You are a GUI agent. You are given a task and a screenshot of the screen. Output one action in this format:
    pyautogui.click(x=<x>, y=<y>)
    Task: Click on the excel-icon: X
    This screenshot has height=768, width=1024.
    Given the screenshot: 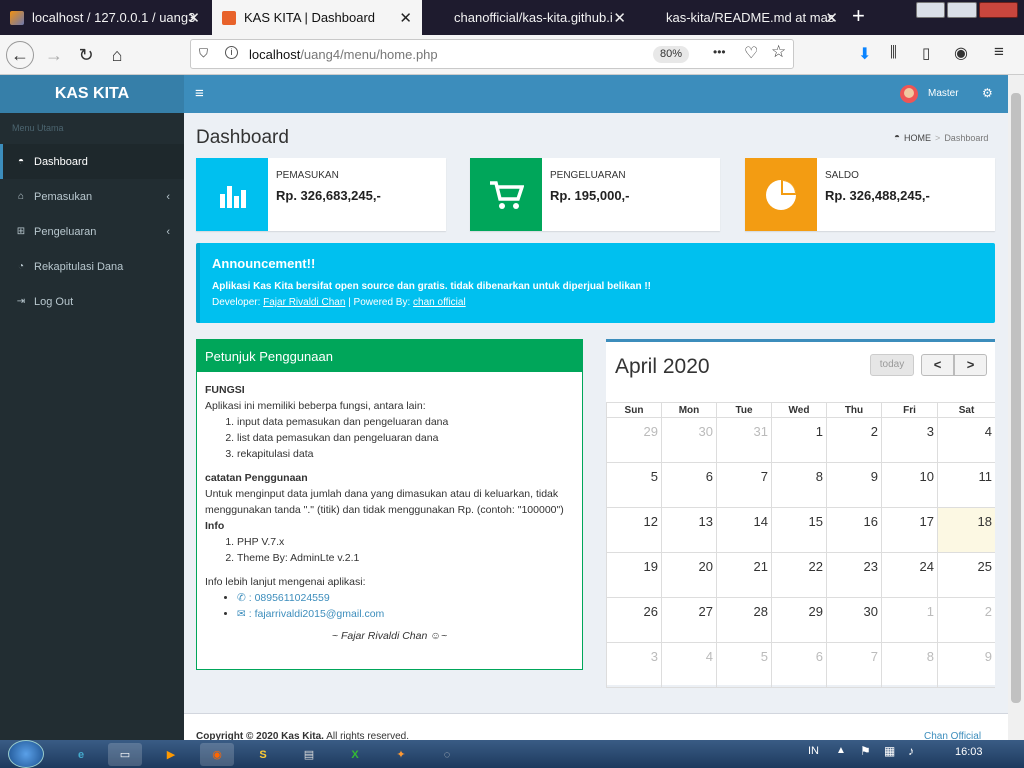 What is the action you would take?
    pyautogui.click(x=355, y=754)
    